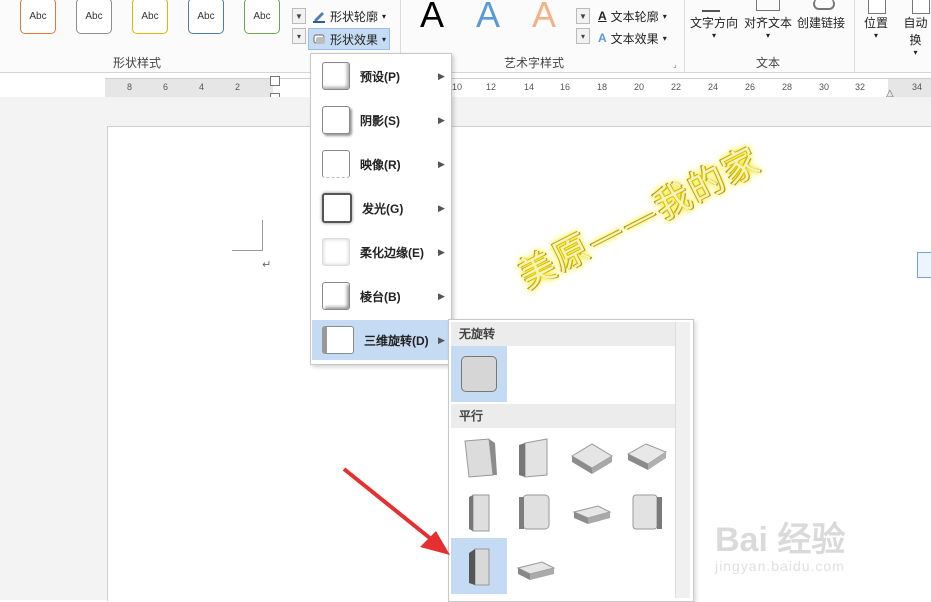  What do you see at coordinates (354, 16) in the screenshot?
I see `shape-outline-label: 形状轮廓` at bounding box center [354, 16].